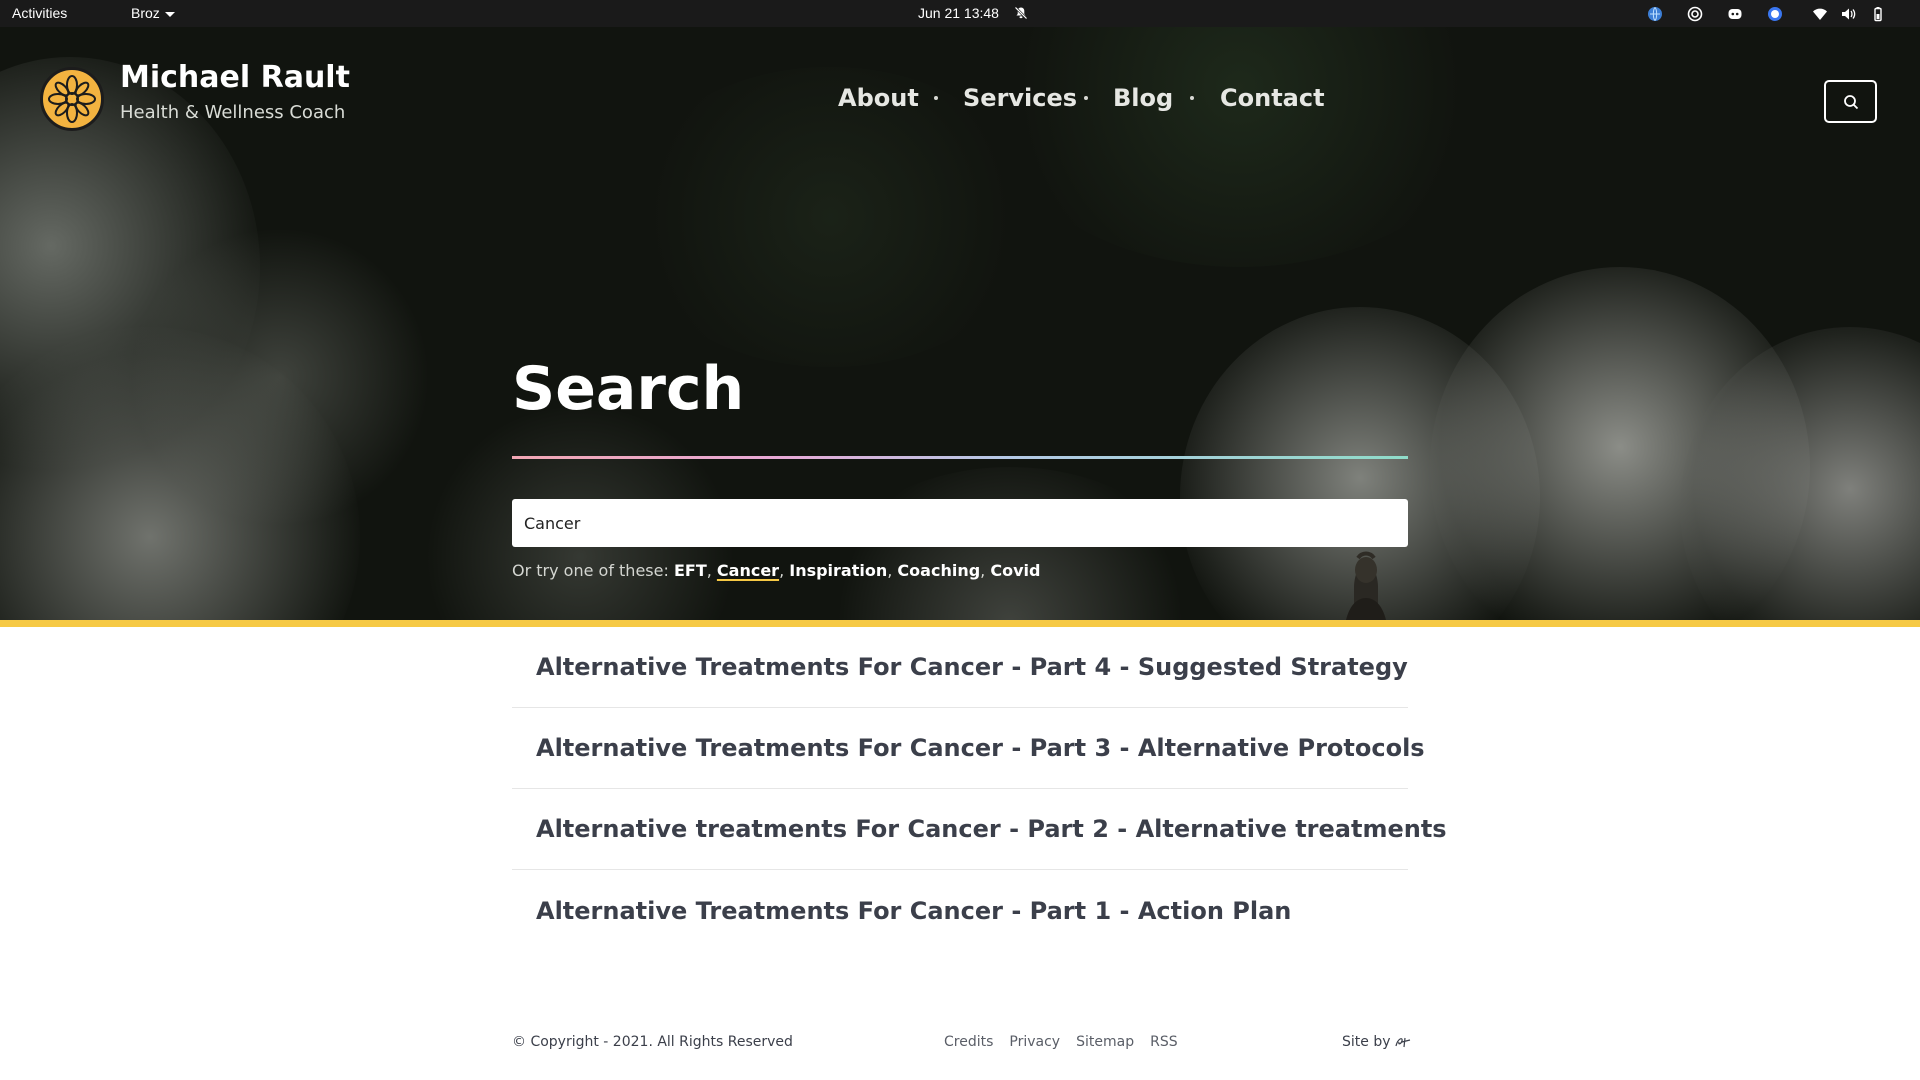 Image resolution: width=1920 pixels, height=1080 pixels. Describe the element at coordinates (652, 1042) in the screenshot. I see `footer-copyright: © Copyright - 2021. All Rights Reserved` at that location.